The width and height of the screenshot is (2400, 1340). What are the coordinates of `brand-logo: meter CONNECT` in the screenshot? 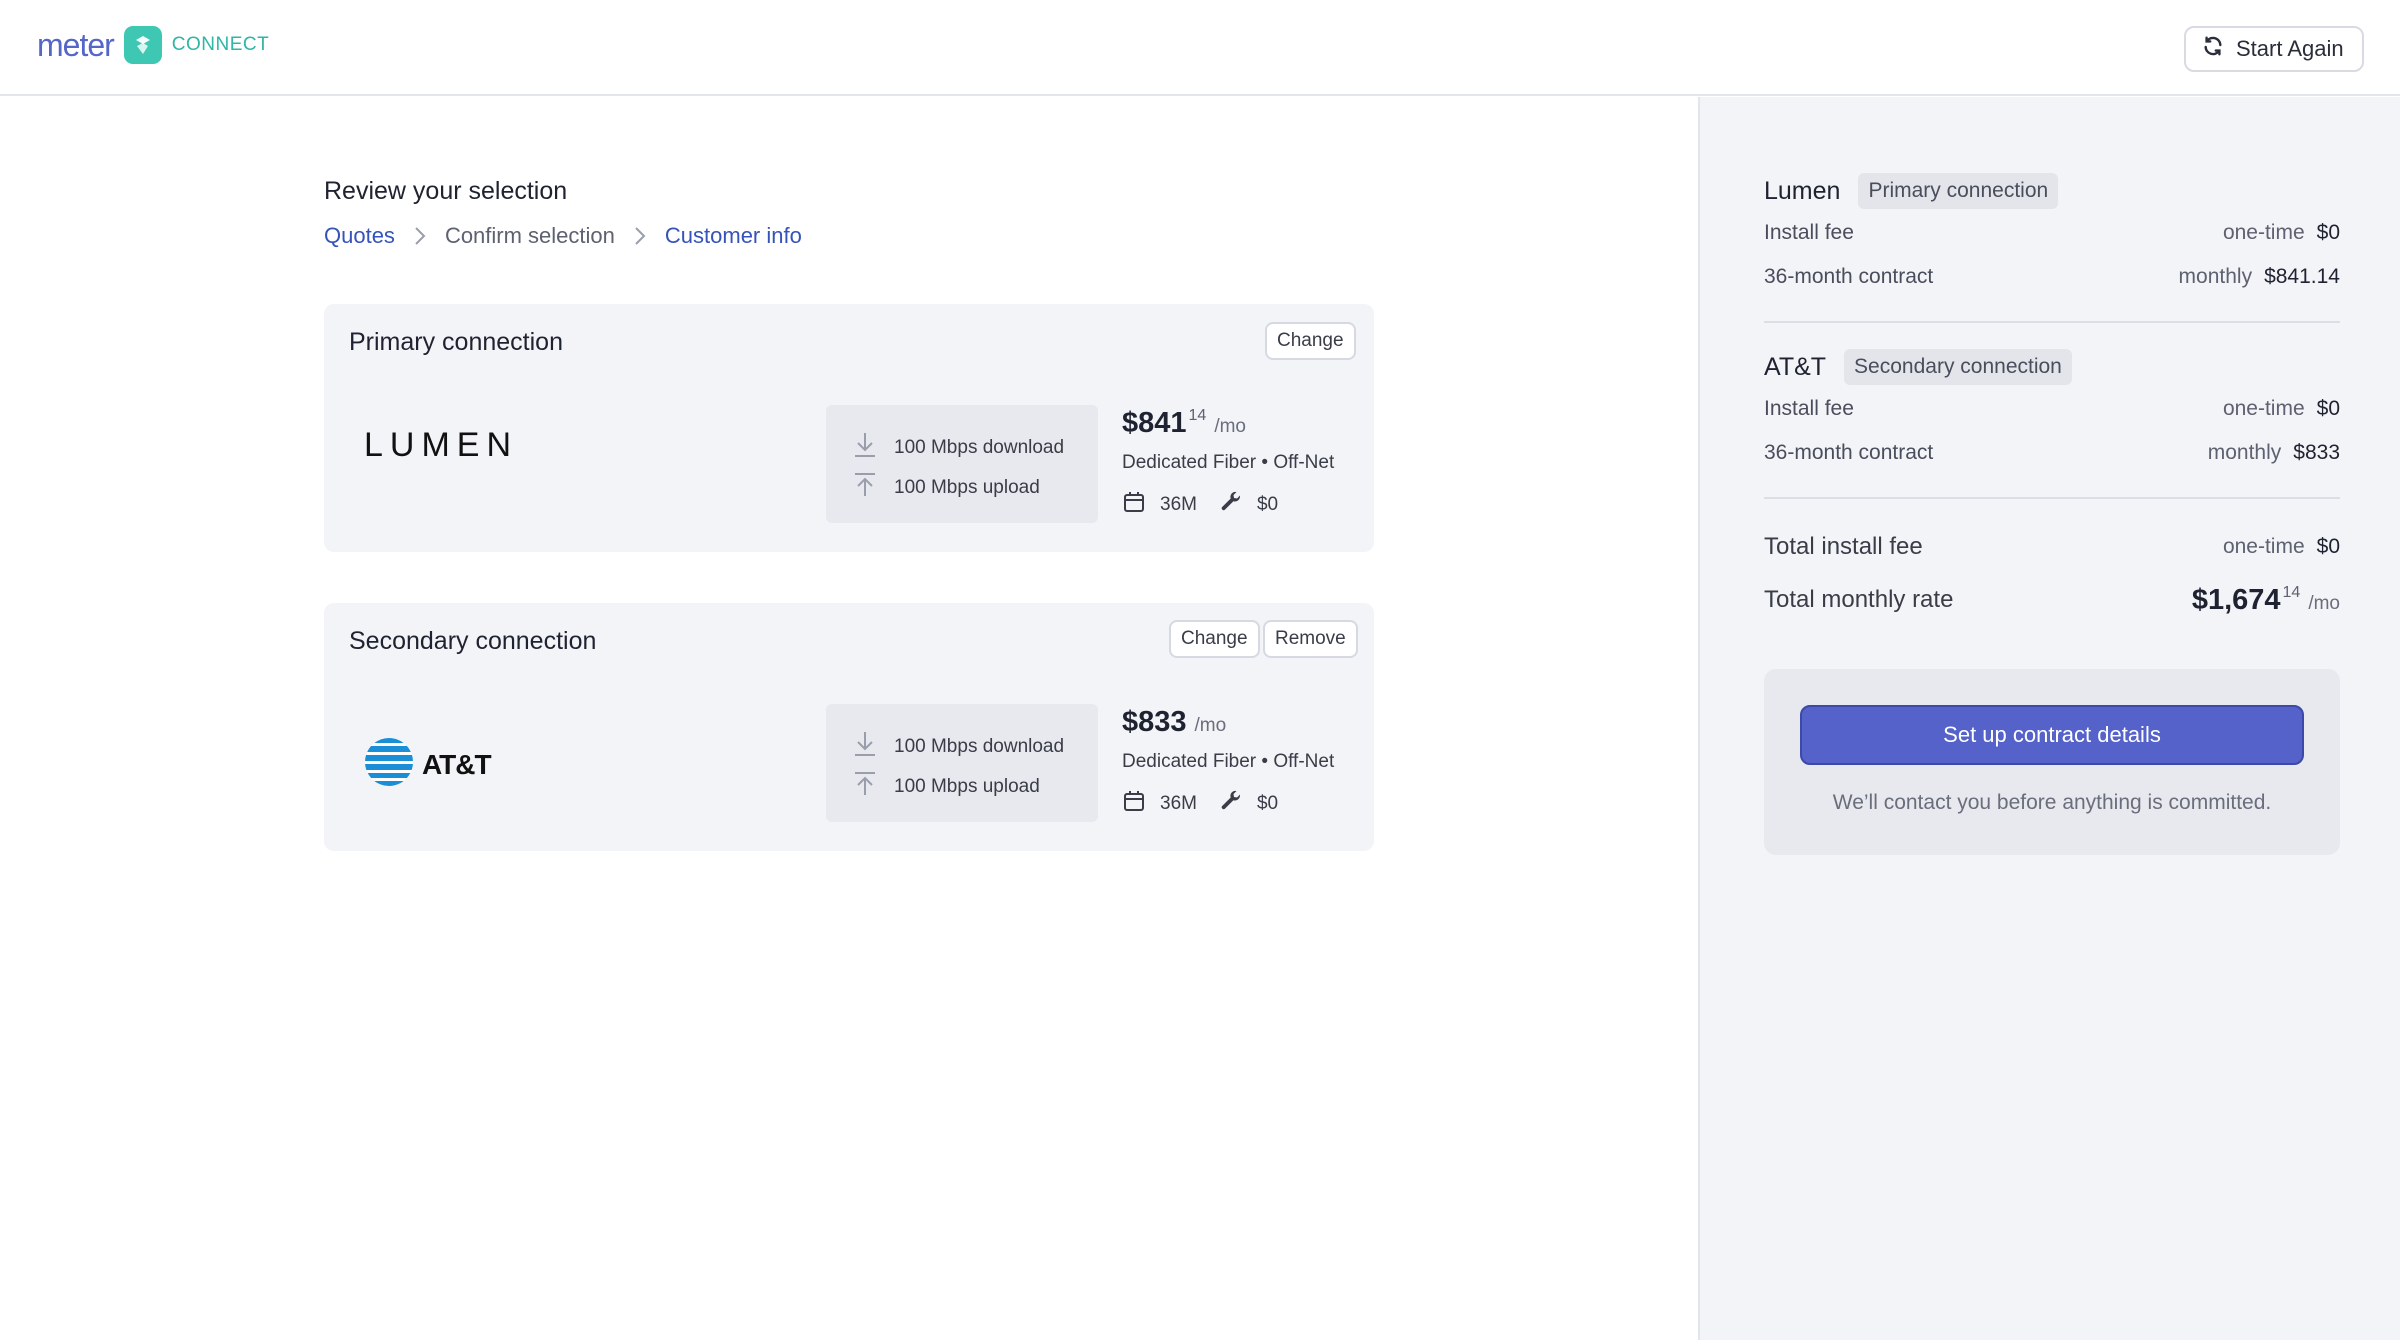 It's located at (153, 45).